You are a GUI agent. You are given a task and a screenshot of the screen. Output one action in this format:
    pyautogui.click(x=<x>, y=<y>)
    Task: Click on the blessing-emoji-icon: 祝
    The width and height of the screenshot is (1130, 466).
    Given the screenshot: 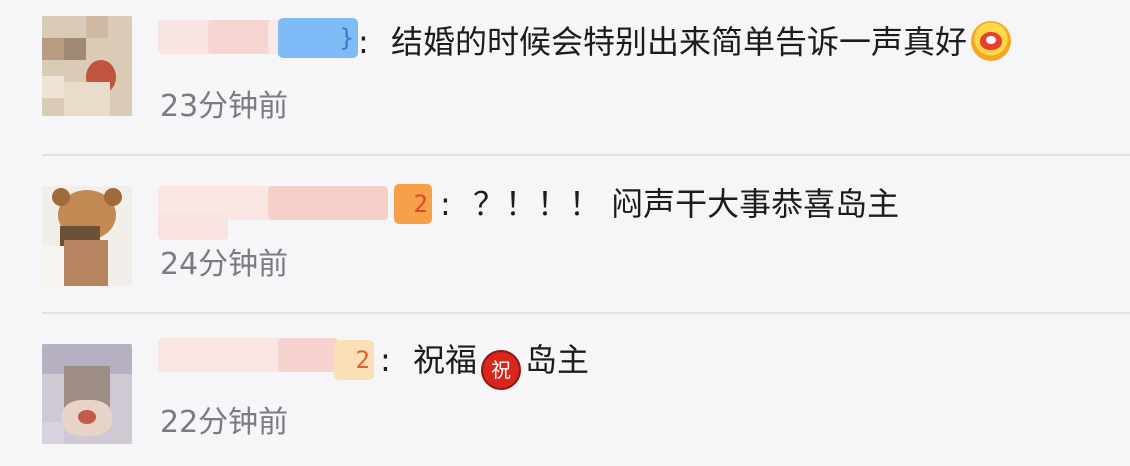 What is the action you would take?
    pyautogui.click(x=500, y=370)
    